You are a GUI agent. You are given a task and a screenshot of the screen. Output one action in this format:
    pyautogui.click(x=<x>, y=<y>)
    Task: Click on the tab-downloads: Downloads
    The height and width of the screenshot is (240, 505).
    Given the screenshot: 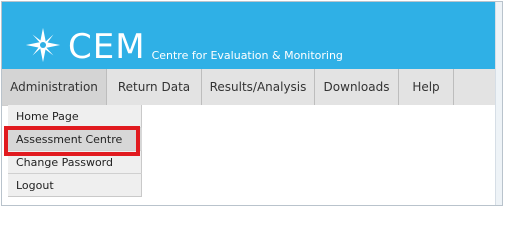 What is the action you would take?
    pyautogui.click(x=357, y=87)
    